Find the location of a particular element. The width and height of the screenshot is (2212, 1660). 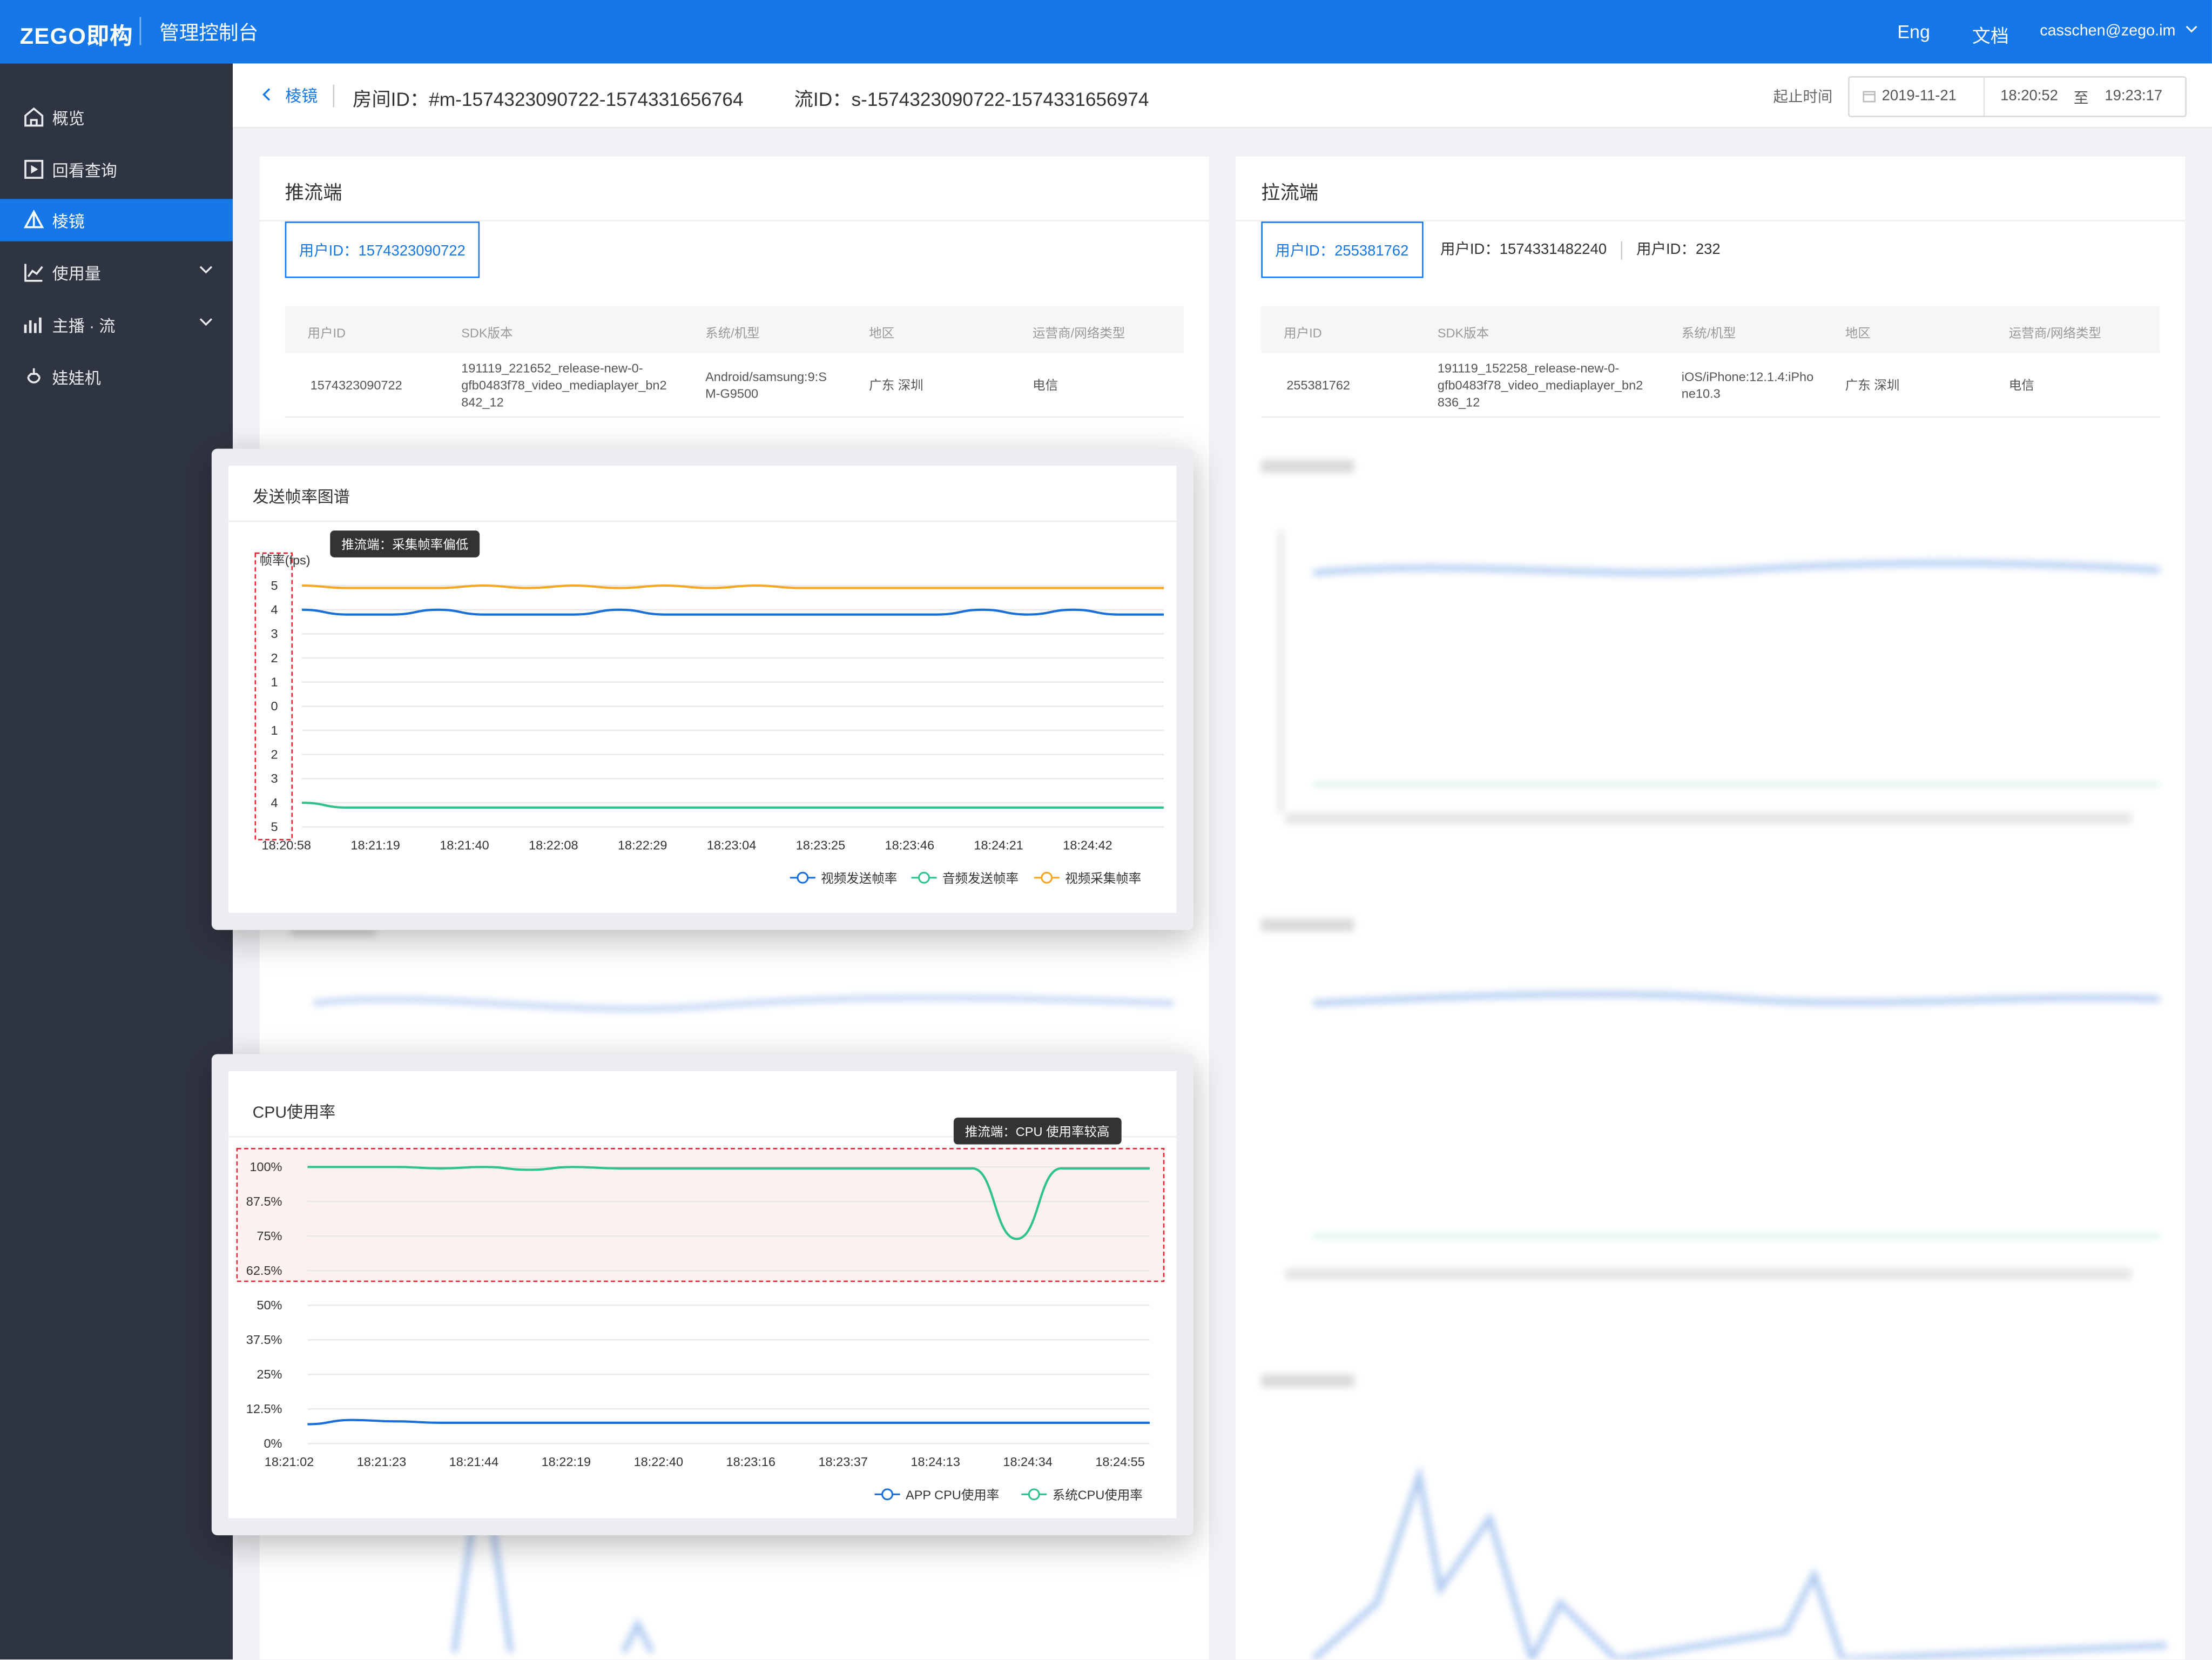

sidebar-item-claw-machine: 娃娃机 is located at coordinates (116, 376).